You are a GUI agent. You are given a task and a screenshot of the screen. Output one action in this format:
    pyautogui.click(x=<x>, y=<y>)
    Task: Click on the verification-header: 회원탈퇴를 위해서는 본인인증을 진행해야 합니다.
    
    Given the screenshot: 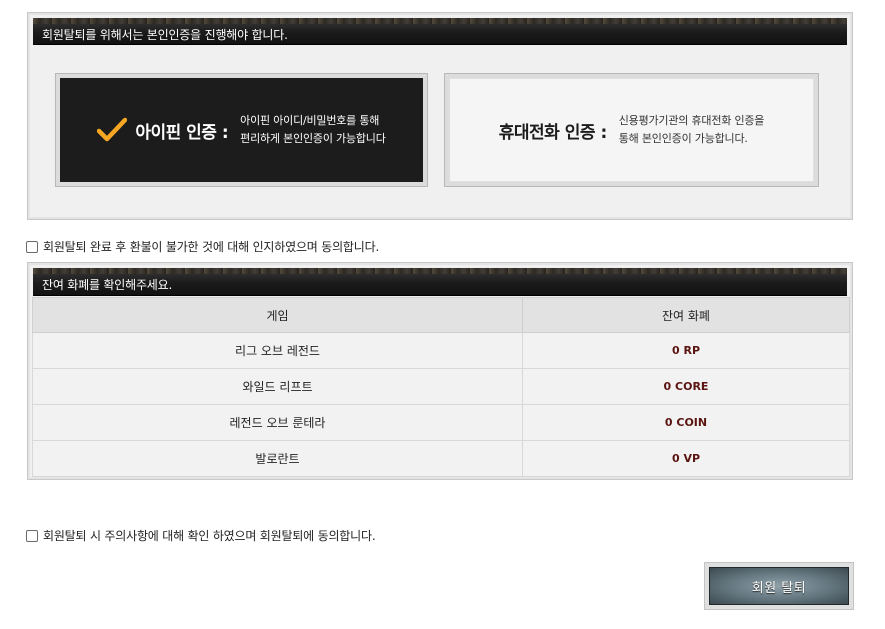 What is the action you would take?
    pyautogui.click(x=440, y=31)
    